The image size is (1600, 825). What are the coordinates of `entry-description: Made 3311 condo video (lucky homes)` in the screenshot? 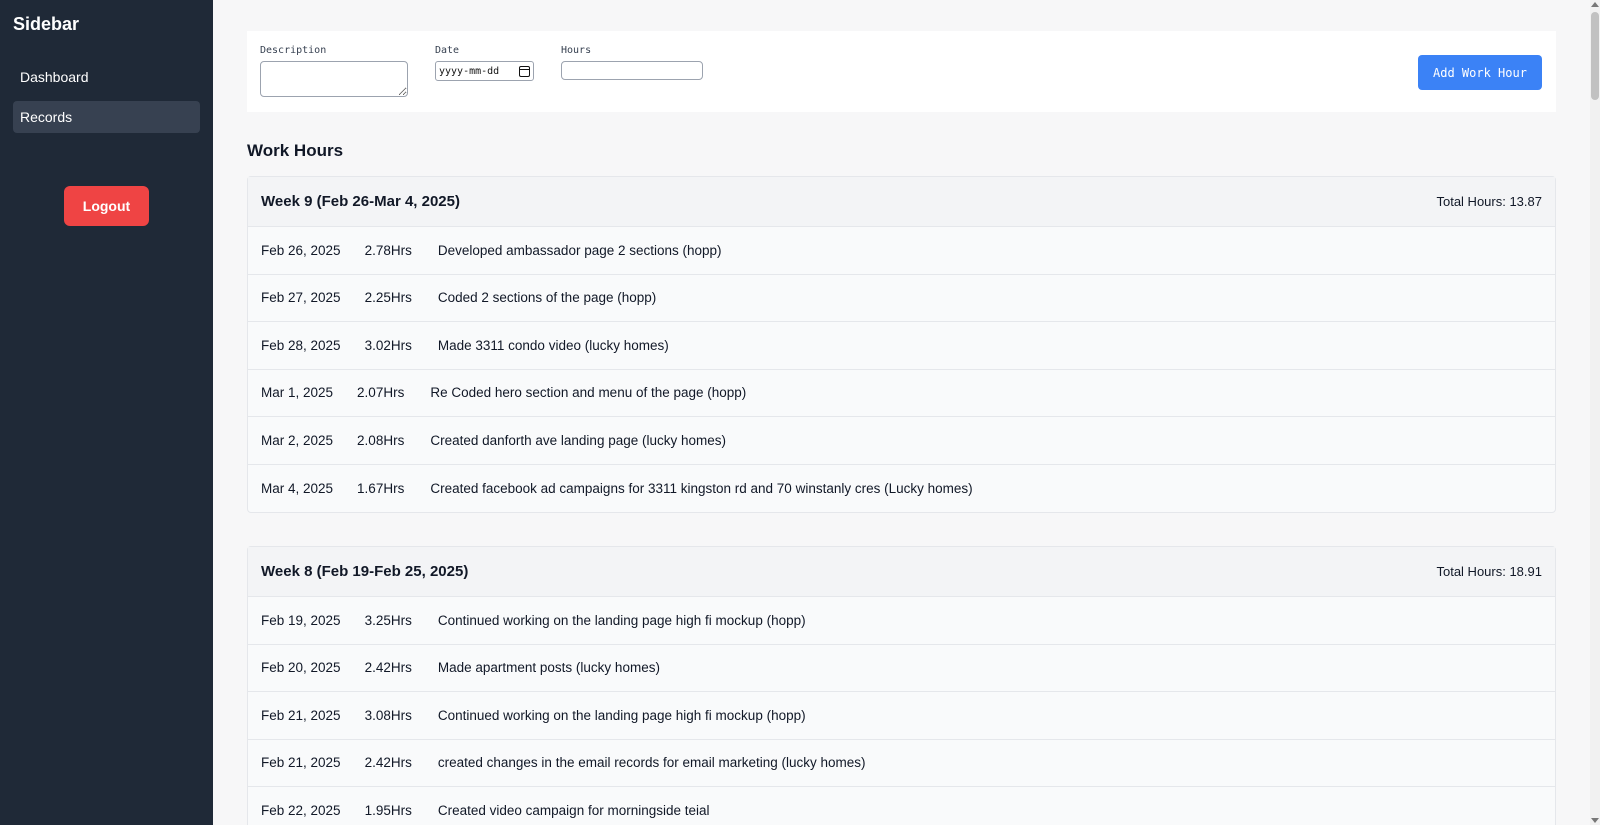 It's located at (553, 345).